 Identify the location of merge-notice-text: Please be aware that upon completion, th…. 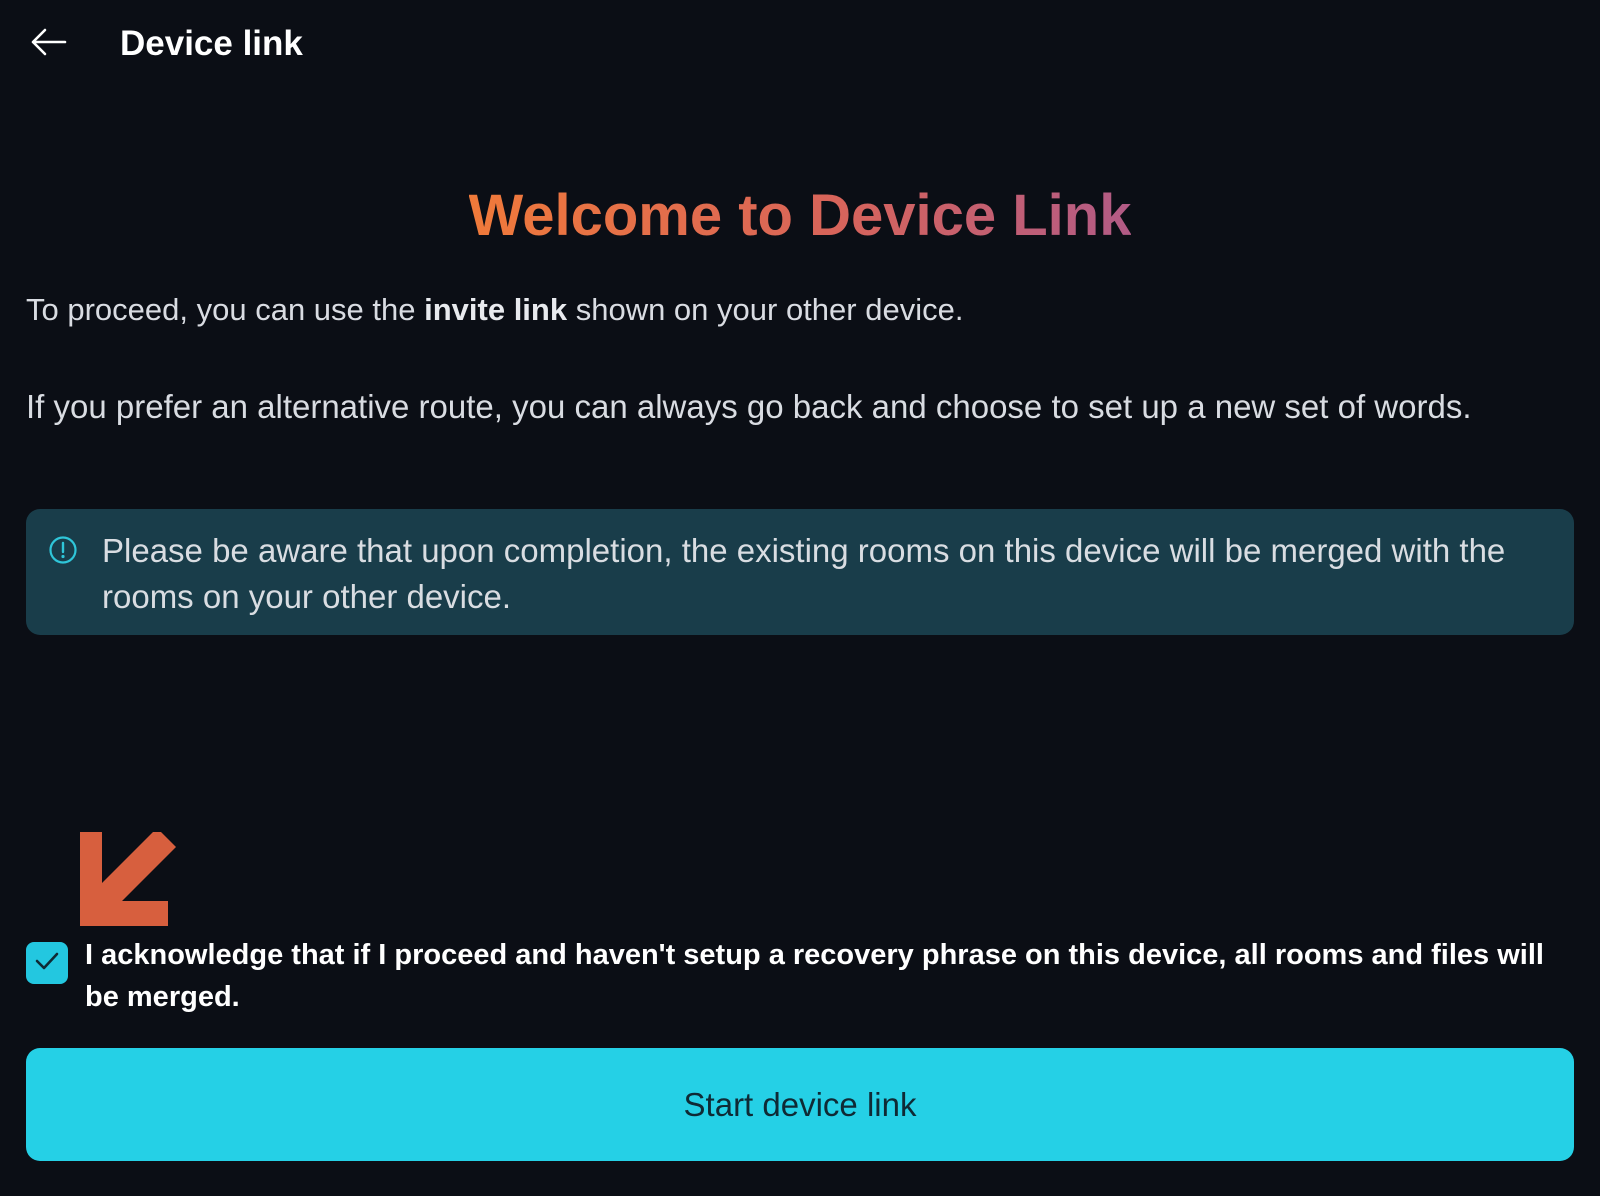
(804, 573).